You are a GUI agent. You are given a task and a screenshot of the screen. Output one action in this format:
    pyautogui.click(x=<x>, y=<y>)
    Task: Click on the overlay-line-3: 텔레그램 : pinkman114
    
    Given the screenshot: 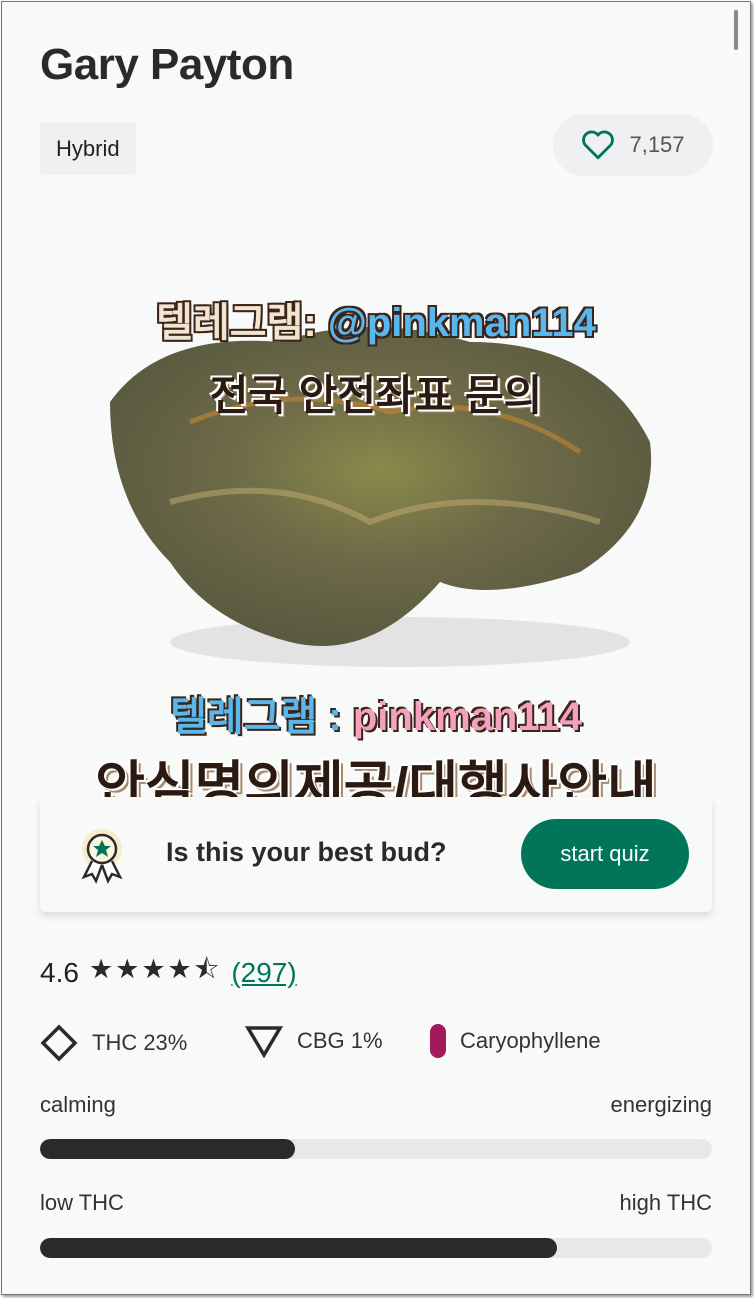 What is the action you would take?
    pyautogui.click(x=376, y=717)
    